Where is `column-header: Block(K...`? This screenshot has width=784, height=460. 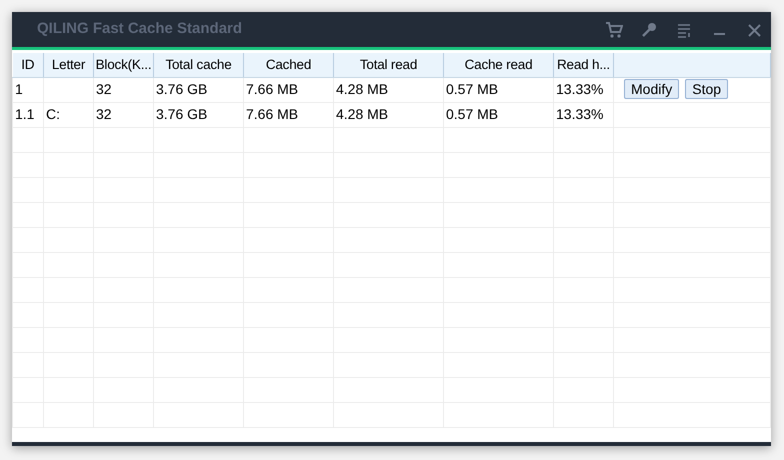 column-header: Block(K... is located at coordinates (124, 65).